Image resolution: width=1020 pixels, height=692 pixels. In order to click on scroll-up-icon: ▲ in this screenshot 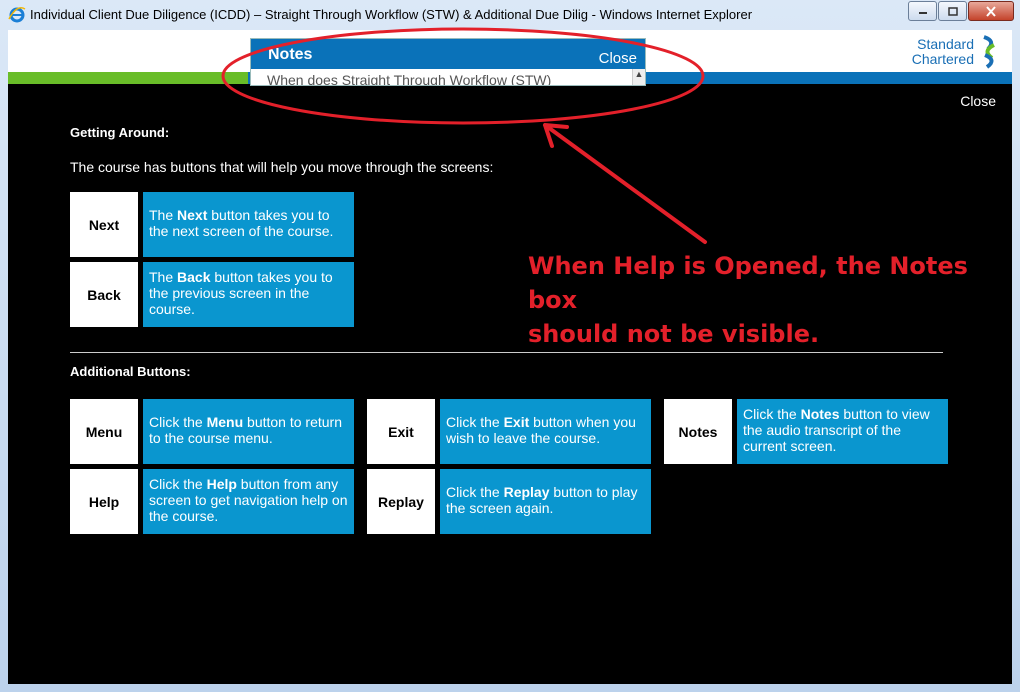, I will do `click(639, 74)`.